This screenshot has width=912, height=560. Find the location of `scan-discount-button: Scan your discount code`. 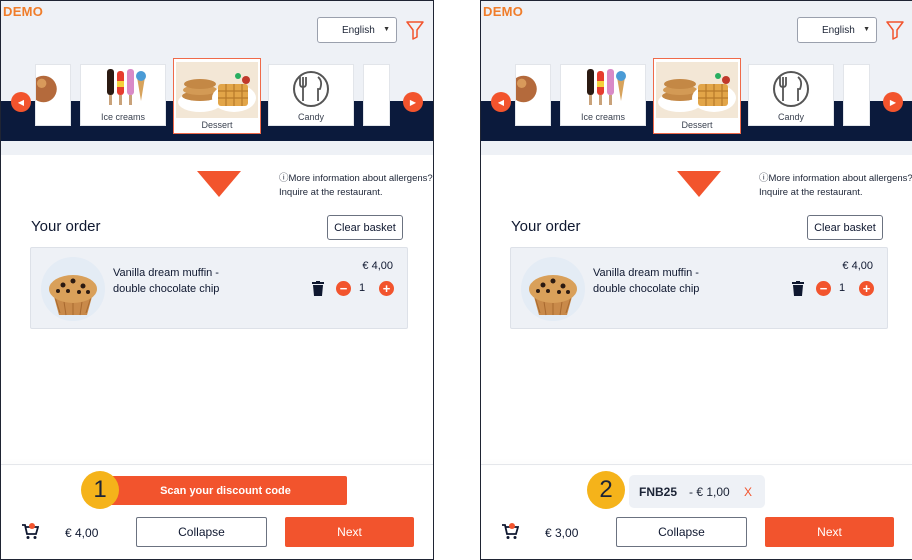

scan-discount-button: Scan your discount code is located at coordinates (225, 490).